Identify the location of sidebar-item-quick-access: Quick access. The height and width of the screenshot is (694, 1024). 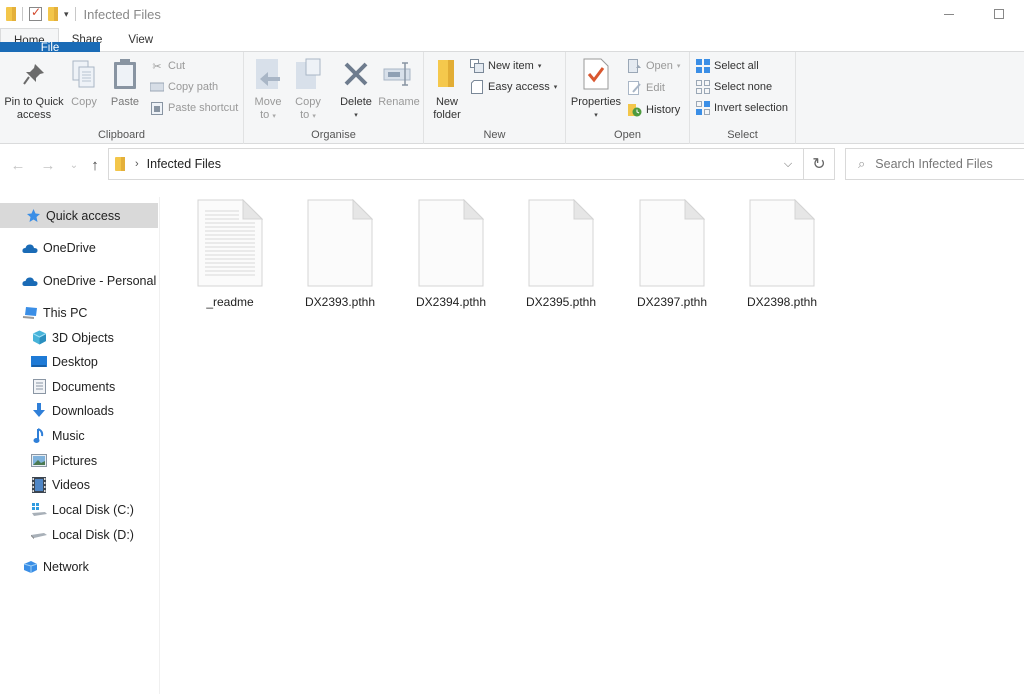
(79, 215).